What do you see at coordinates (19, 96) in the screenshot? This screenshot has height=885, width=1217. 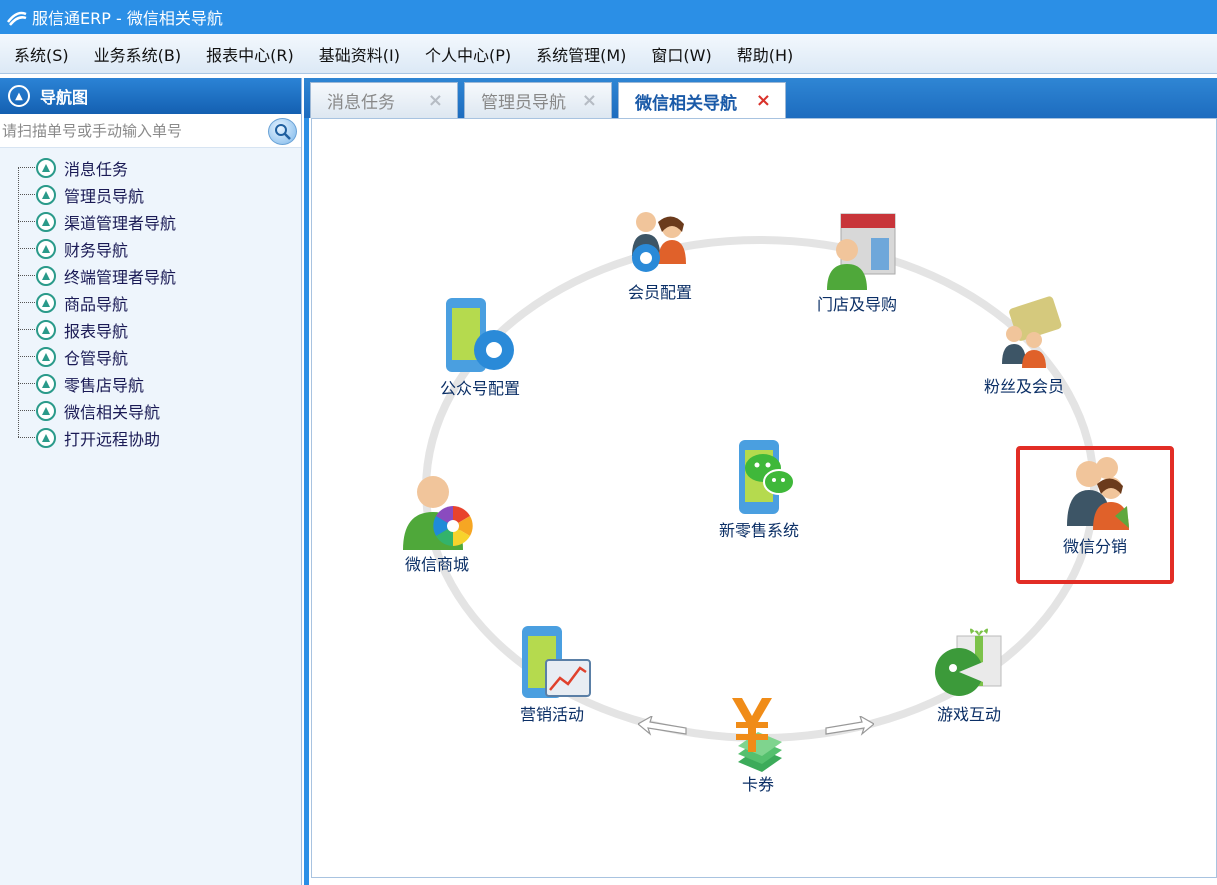 I see `collapse-up-icon: ▲` at bounding box center [19, 96].